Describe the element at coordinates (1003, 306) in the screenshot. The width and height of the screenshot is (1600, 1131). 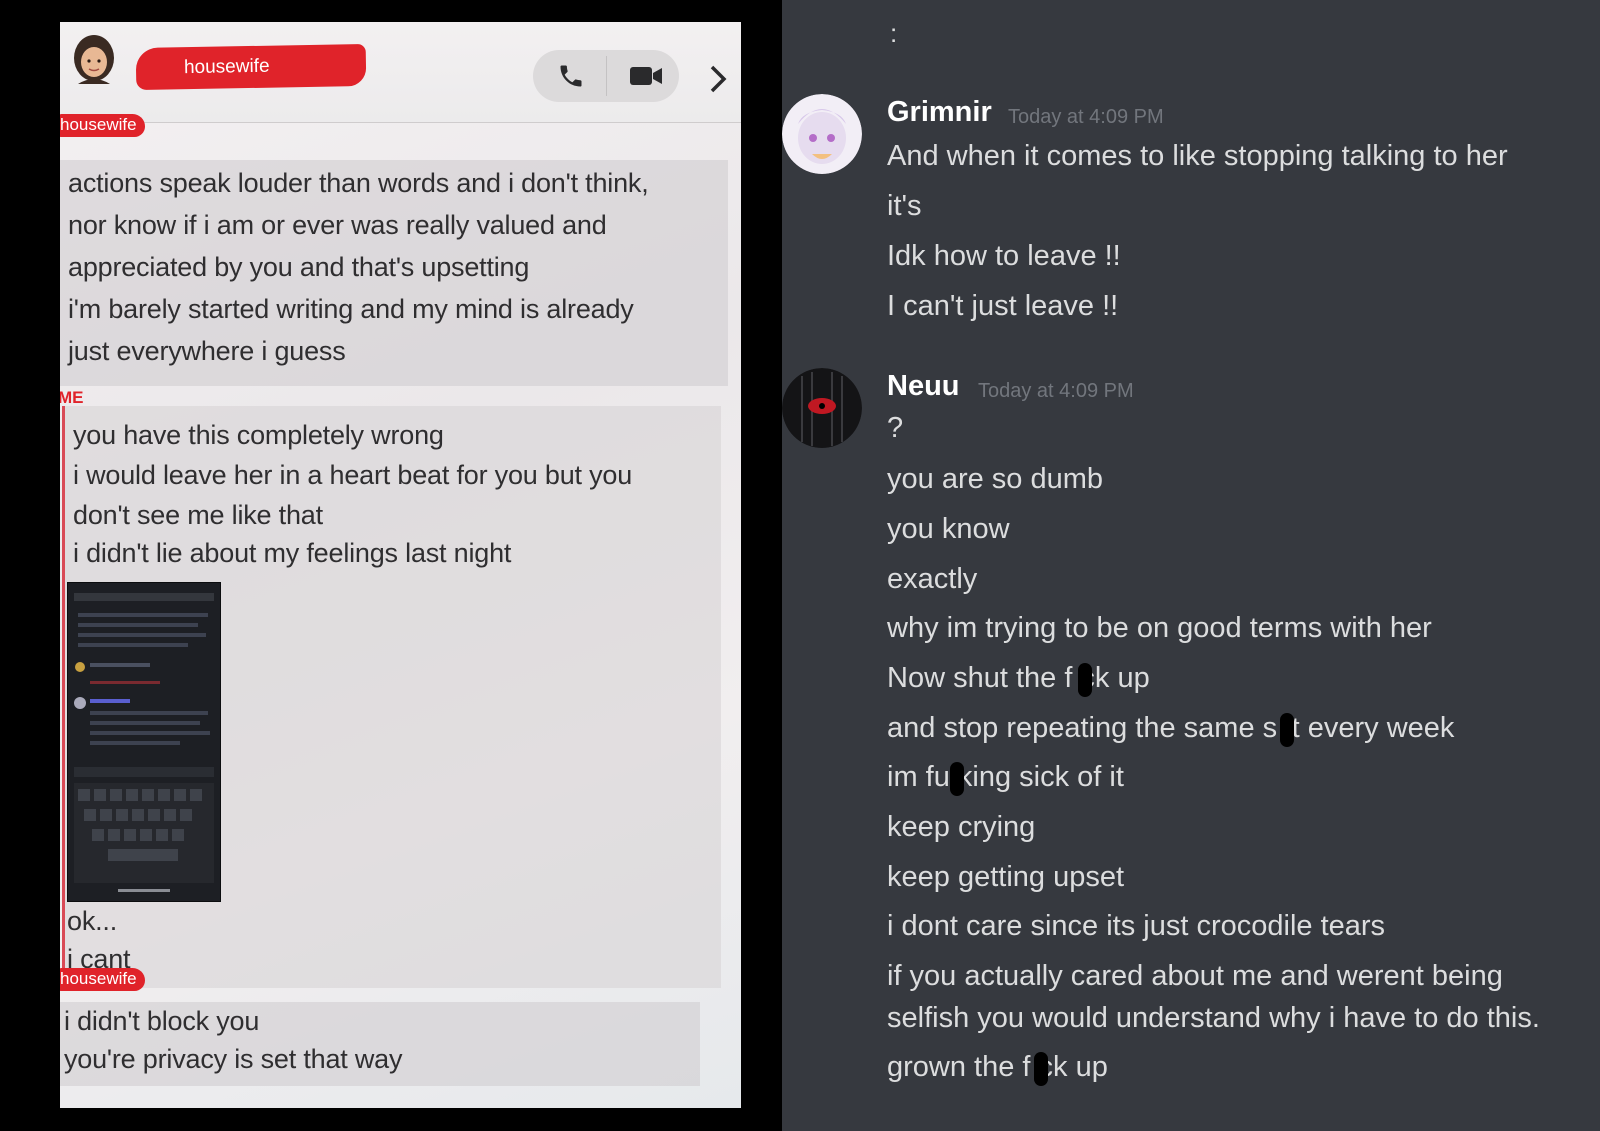
I see `message-line: I can't just leave !!` at that location.